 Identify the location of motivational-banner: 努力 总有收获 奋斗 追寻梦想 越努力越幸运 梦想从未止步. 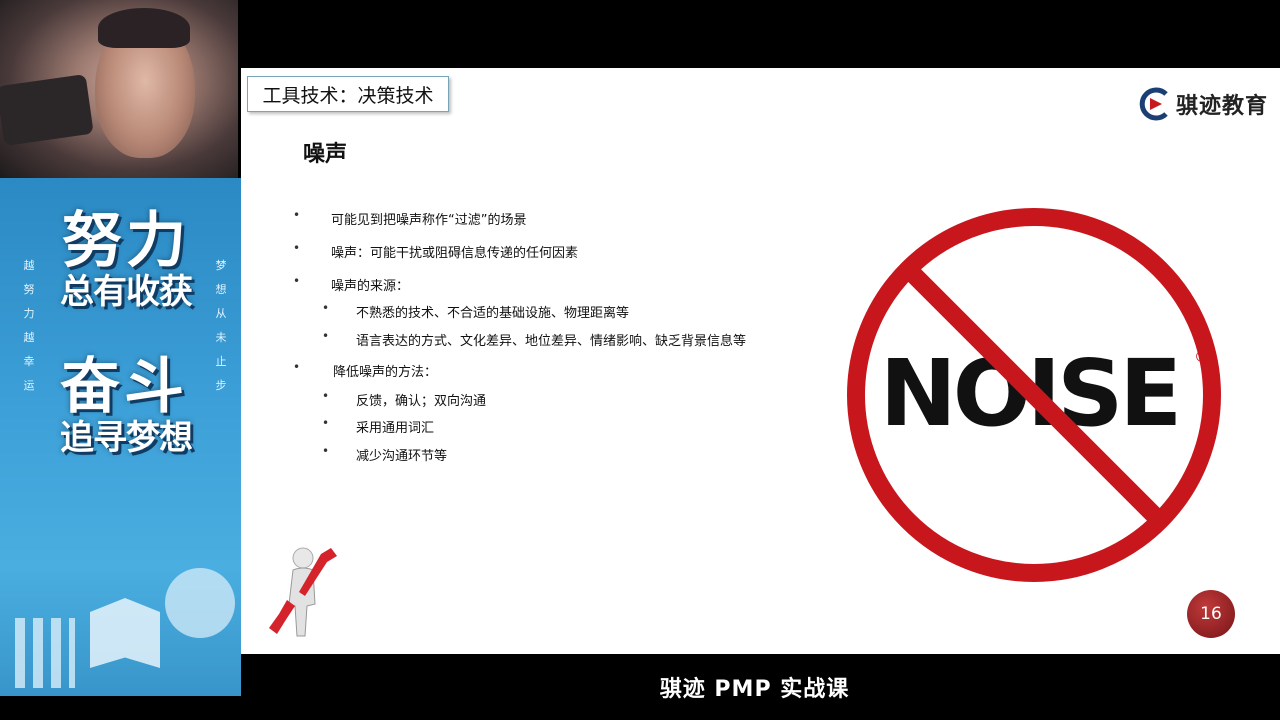
(120, 437).